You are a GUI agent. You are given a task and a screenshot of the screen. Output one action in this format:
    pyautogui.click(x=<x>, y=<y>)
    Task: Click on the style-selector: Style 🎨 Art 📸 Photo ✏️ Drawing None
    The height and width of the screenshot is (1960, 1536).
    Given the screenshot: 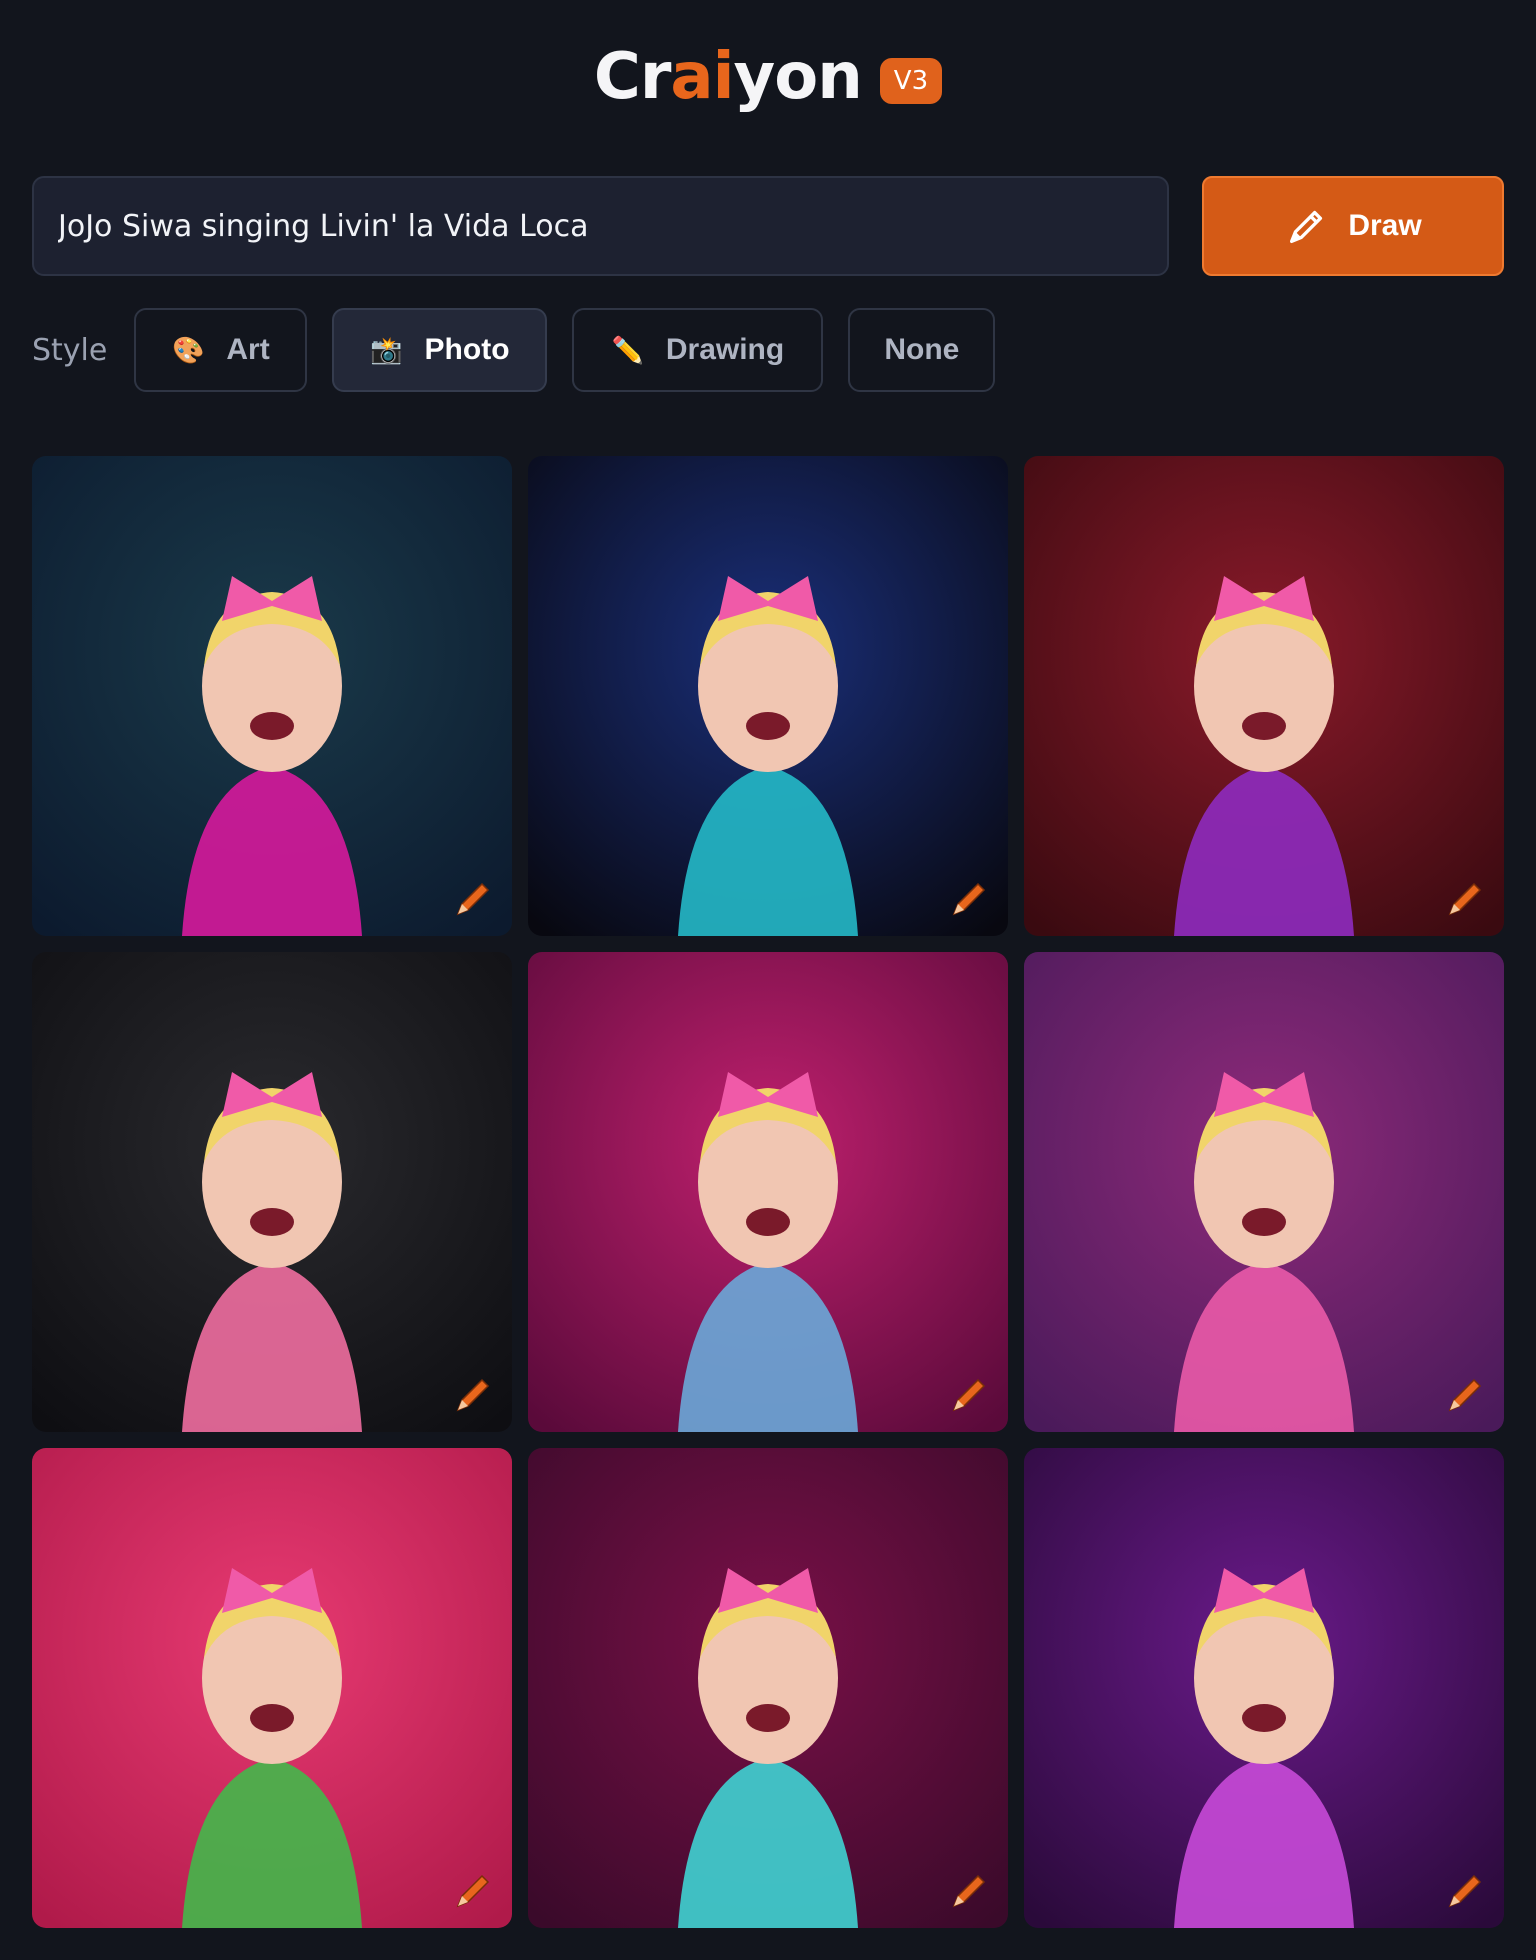 What is the action you would take?
    pyautogui.click(x=514, y=350)
    